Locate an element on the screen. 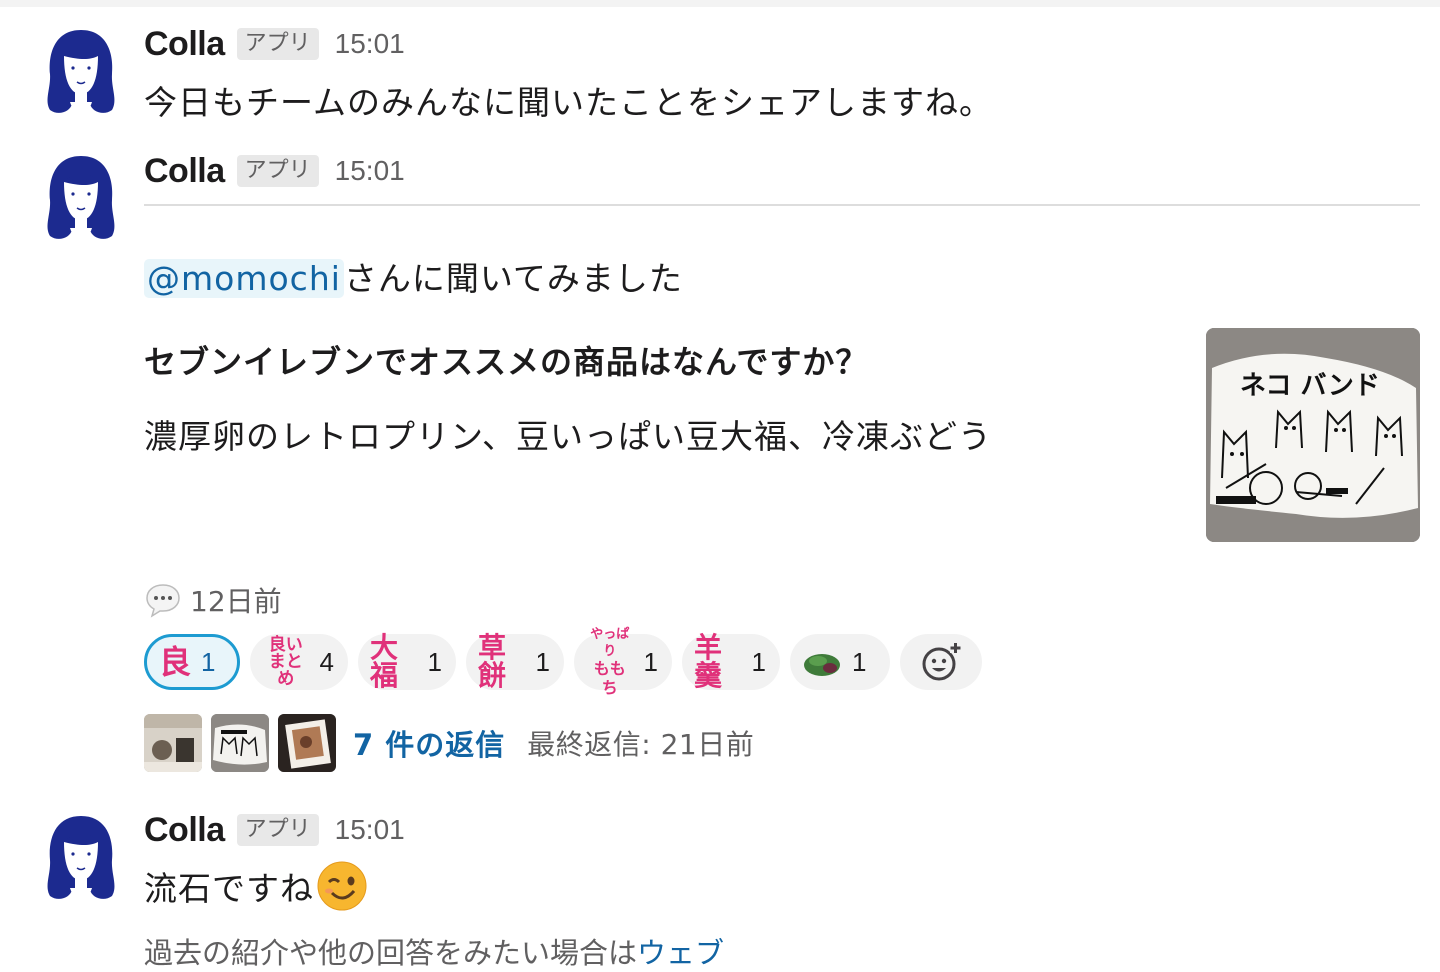 The width and height of the screenshot is (1440, 972). reaction-yappari-momochi: やっぱり ももち 1 is located at coordinates (623, 661).